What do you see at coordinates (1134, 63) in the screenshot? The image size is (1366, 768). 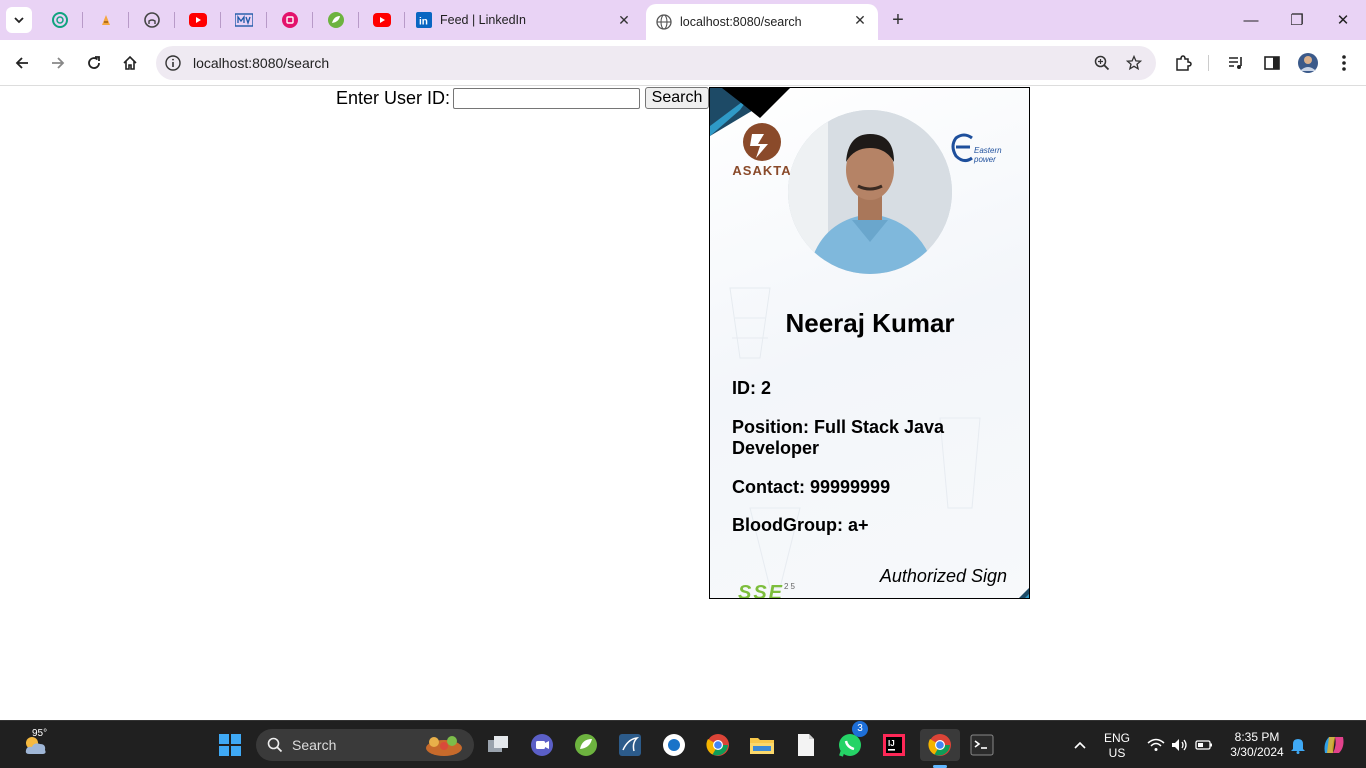 I see `bookmark-star-icon` at bounding box center [1134, 63].